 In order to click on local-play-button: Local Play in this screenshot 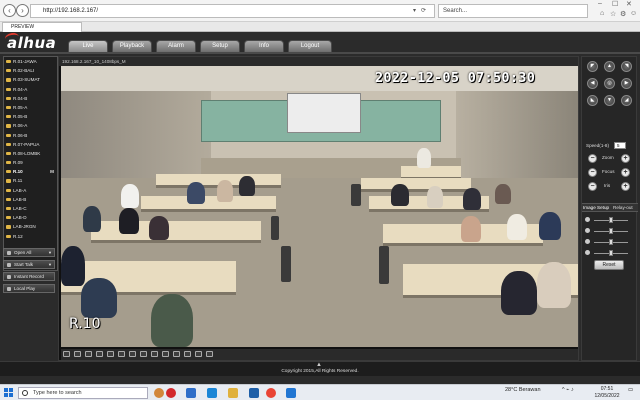, I will do `click(29, 288)`.